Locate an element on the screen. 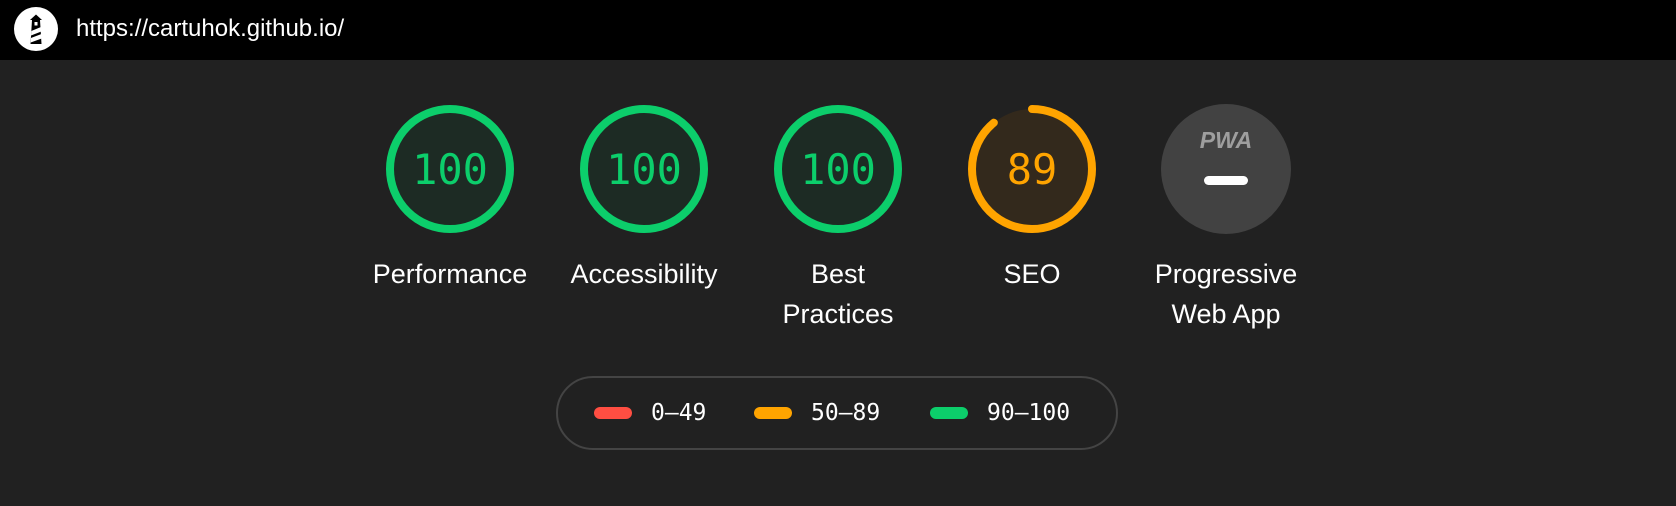 The height and width of the screenshot is (506, 1676). gauge-accessibility: 100 Accessibility is located at coordinates (644, 199).